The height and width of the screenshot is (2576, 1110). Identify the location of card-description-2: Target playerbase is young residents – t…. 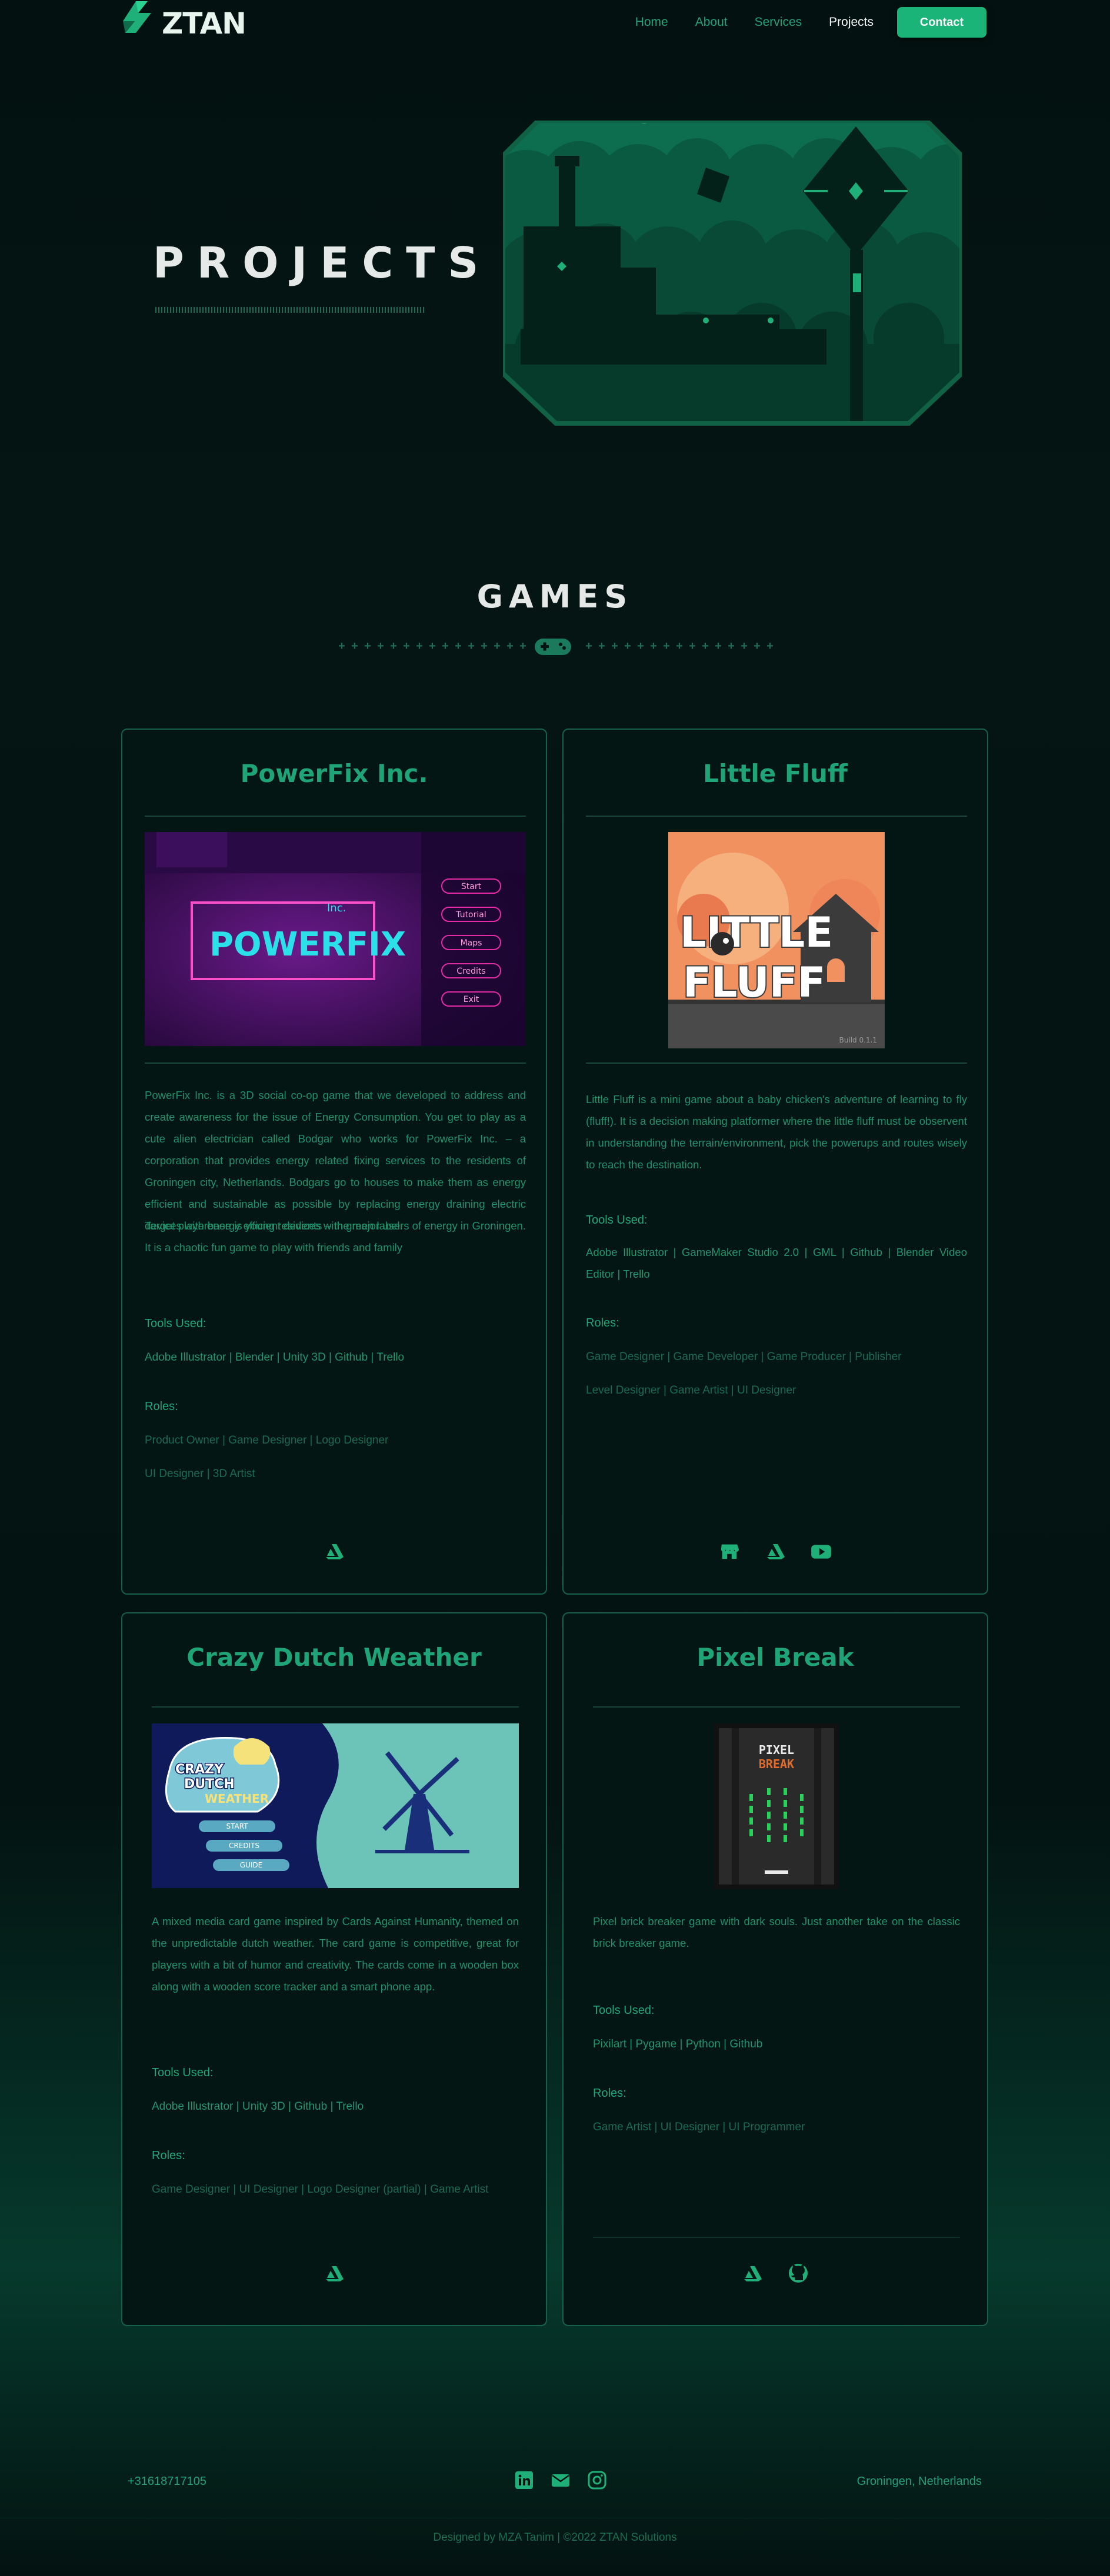
(335, 1236).